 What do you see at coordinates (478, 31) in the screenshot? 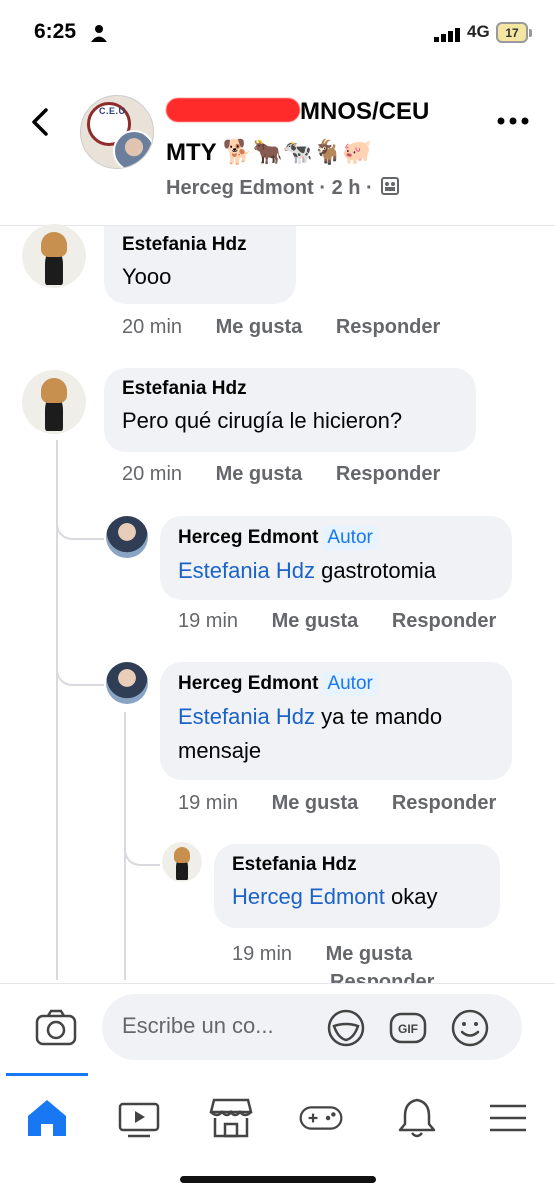
I see `network-type: 4G` at bounding box center [478, 31].